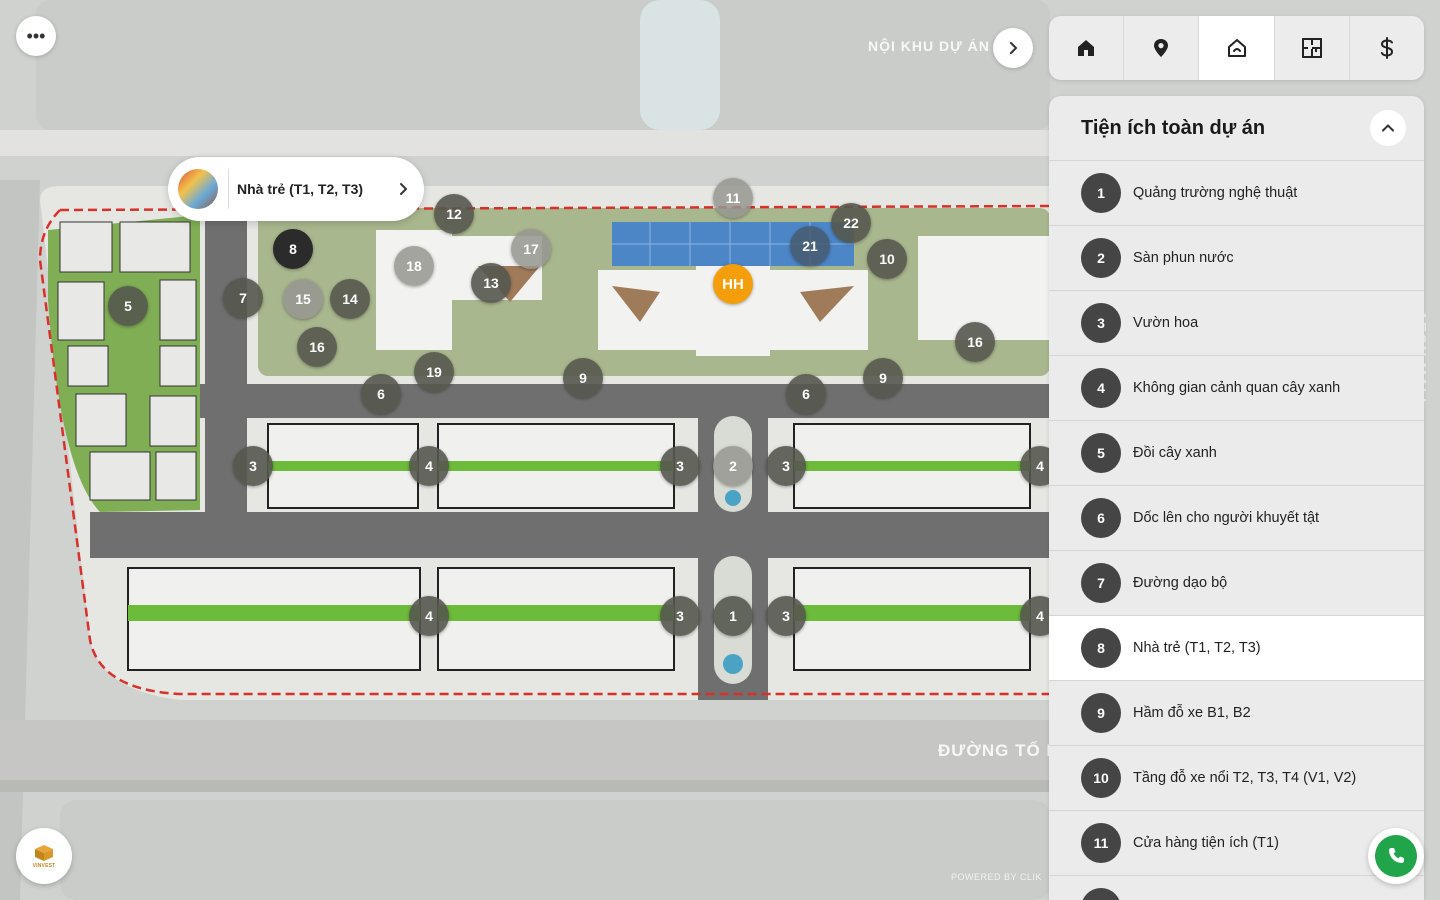 The image size is (1440, 900). I want to click on more-dots-icon: •••, so click(36, 35).